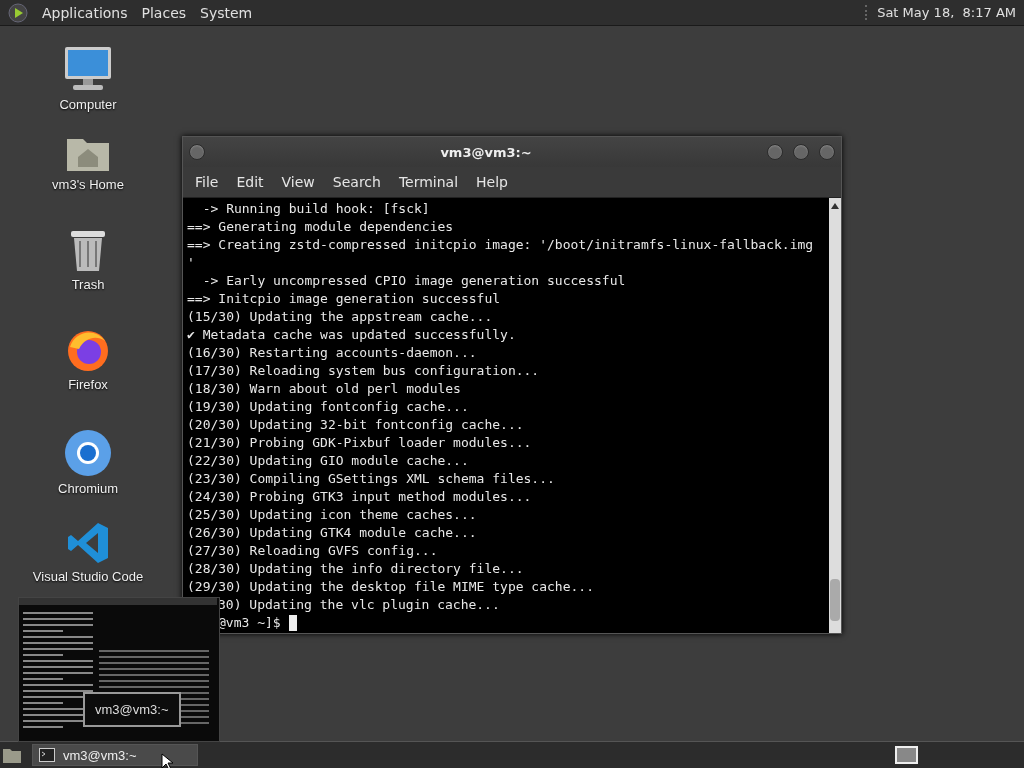  Describe the element at coordinates (18, 12) in the screenshot. I see `logo-icon` at that location.